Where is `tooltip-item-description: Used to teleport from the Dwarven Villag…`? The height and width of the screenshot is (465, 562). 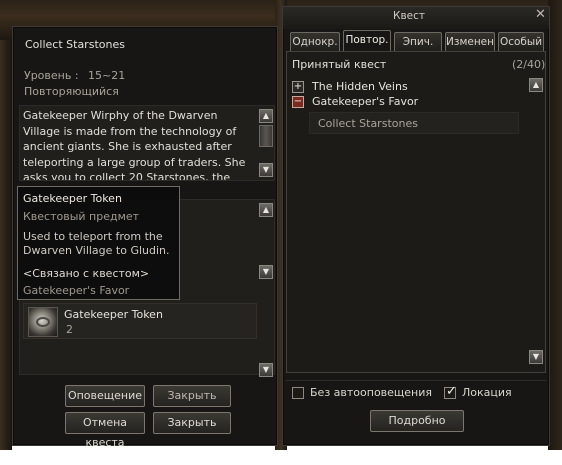
tooltip-item-description: Used to teleport from the Dwarven Villag… is located at coordinates (96, 243).